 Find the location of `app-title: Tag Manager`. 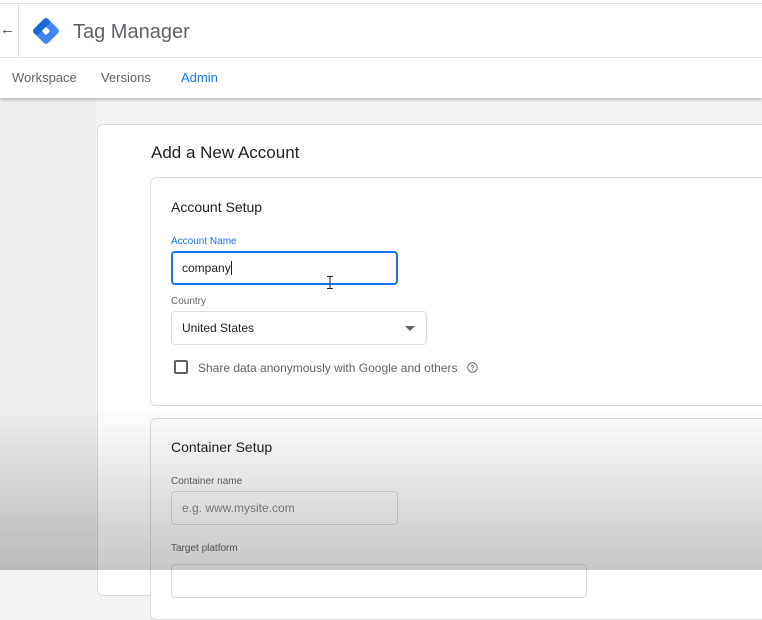

app-title: Tag Manager is located at coordinates (131, 32).